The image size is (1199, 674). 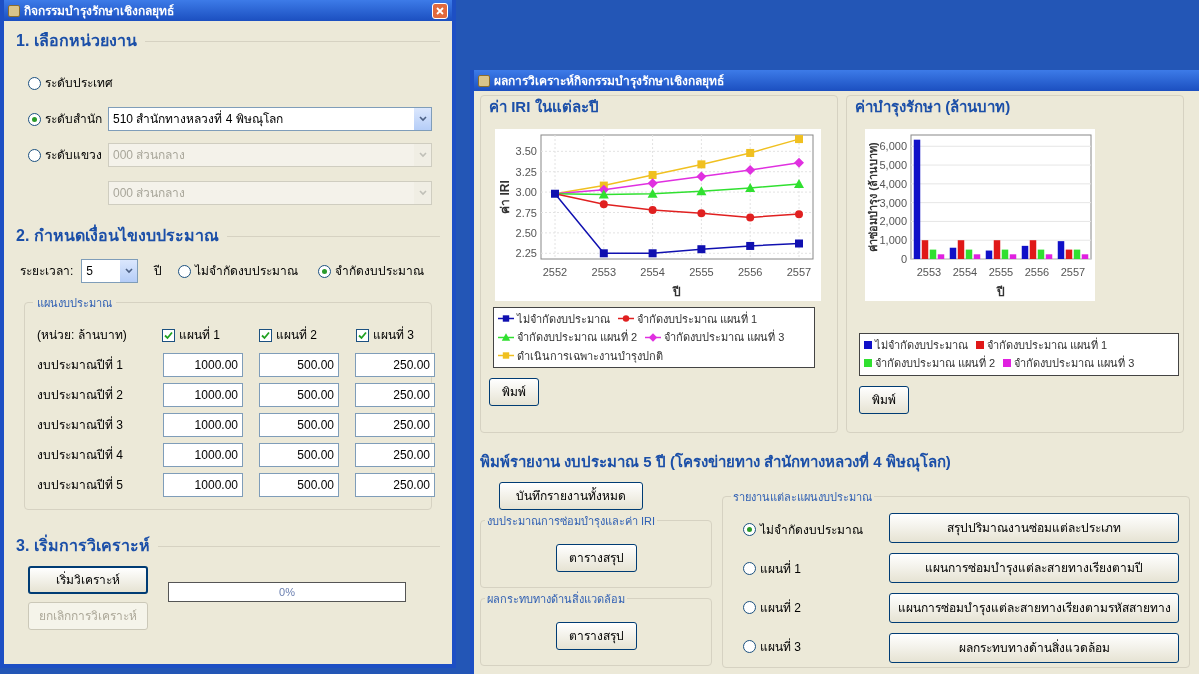 What do you see at coordinates (1034, 567) in the screenshot?
I see `button: แผนการซ่อมบำรุงแต่ละสายทางเรียงตามปี` at bounding box center [1034, 567].